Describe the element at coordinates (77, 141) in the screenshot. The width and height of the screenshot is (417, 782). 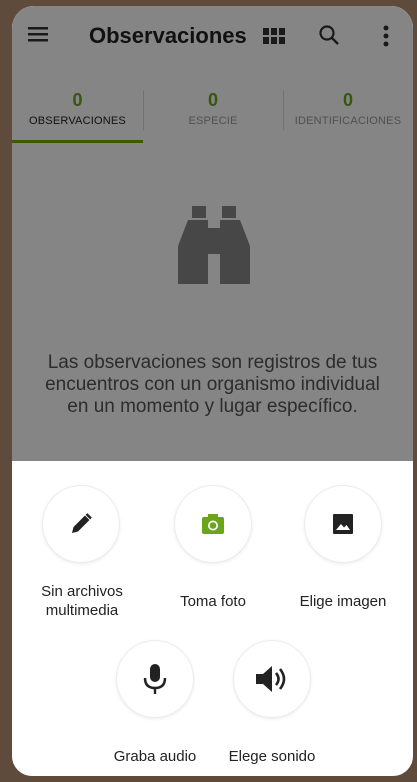
I see `active-tab-indicator` at that location.